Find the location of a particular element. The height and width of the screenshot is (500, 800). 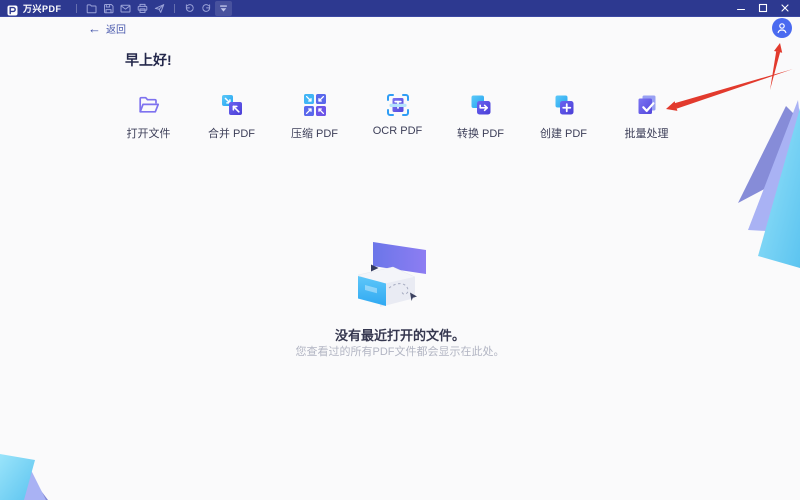

action-label: 批量处理 is located at coordinates (646, 134).